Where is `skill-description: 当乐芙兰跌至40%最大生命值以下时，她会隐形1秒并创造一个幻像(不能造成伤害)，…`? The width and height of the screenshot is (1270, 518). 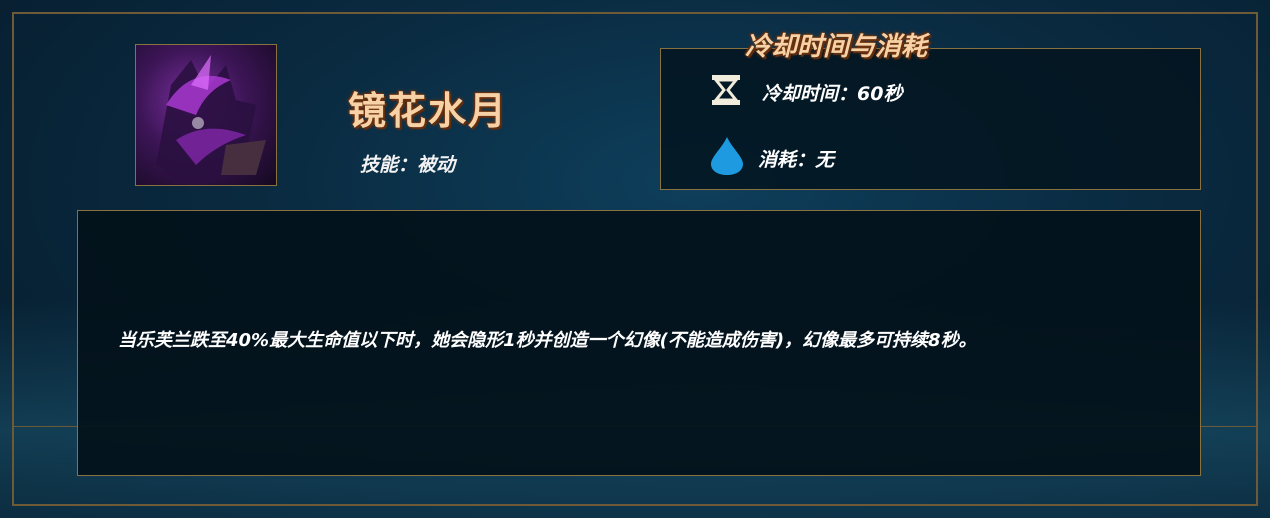
skill-description: 当乐芙兰跌至40%最大生命值以下时，她会隐形1秒并创造一个幻像(不能造成伤害)，… is located at coordinates (547, 340).